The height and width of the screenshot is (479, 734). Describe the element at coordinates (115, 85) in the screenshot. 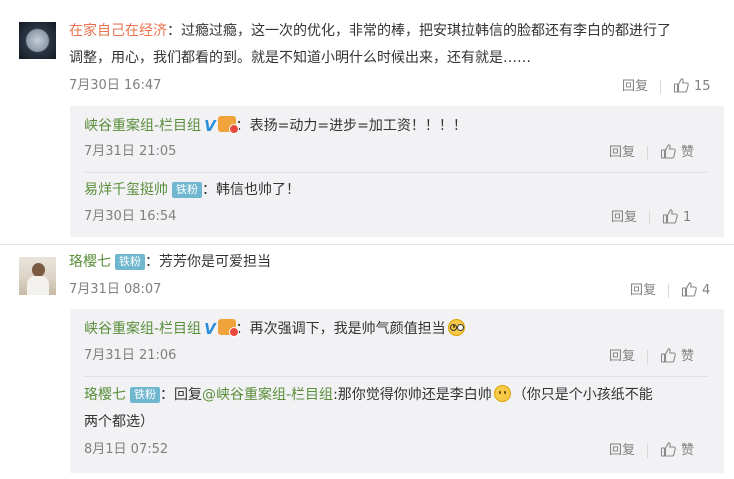

I see `comment-timestamp: 7月30日 16:47` at that location.